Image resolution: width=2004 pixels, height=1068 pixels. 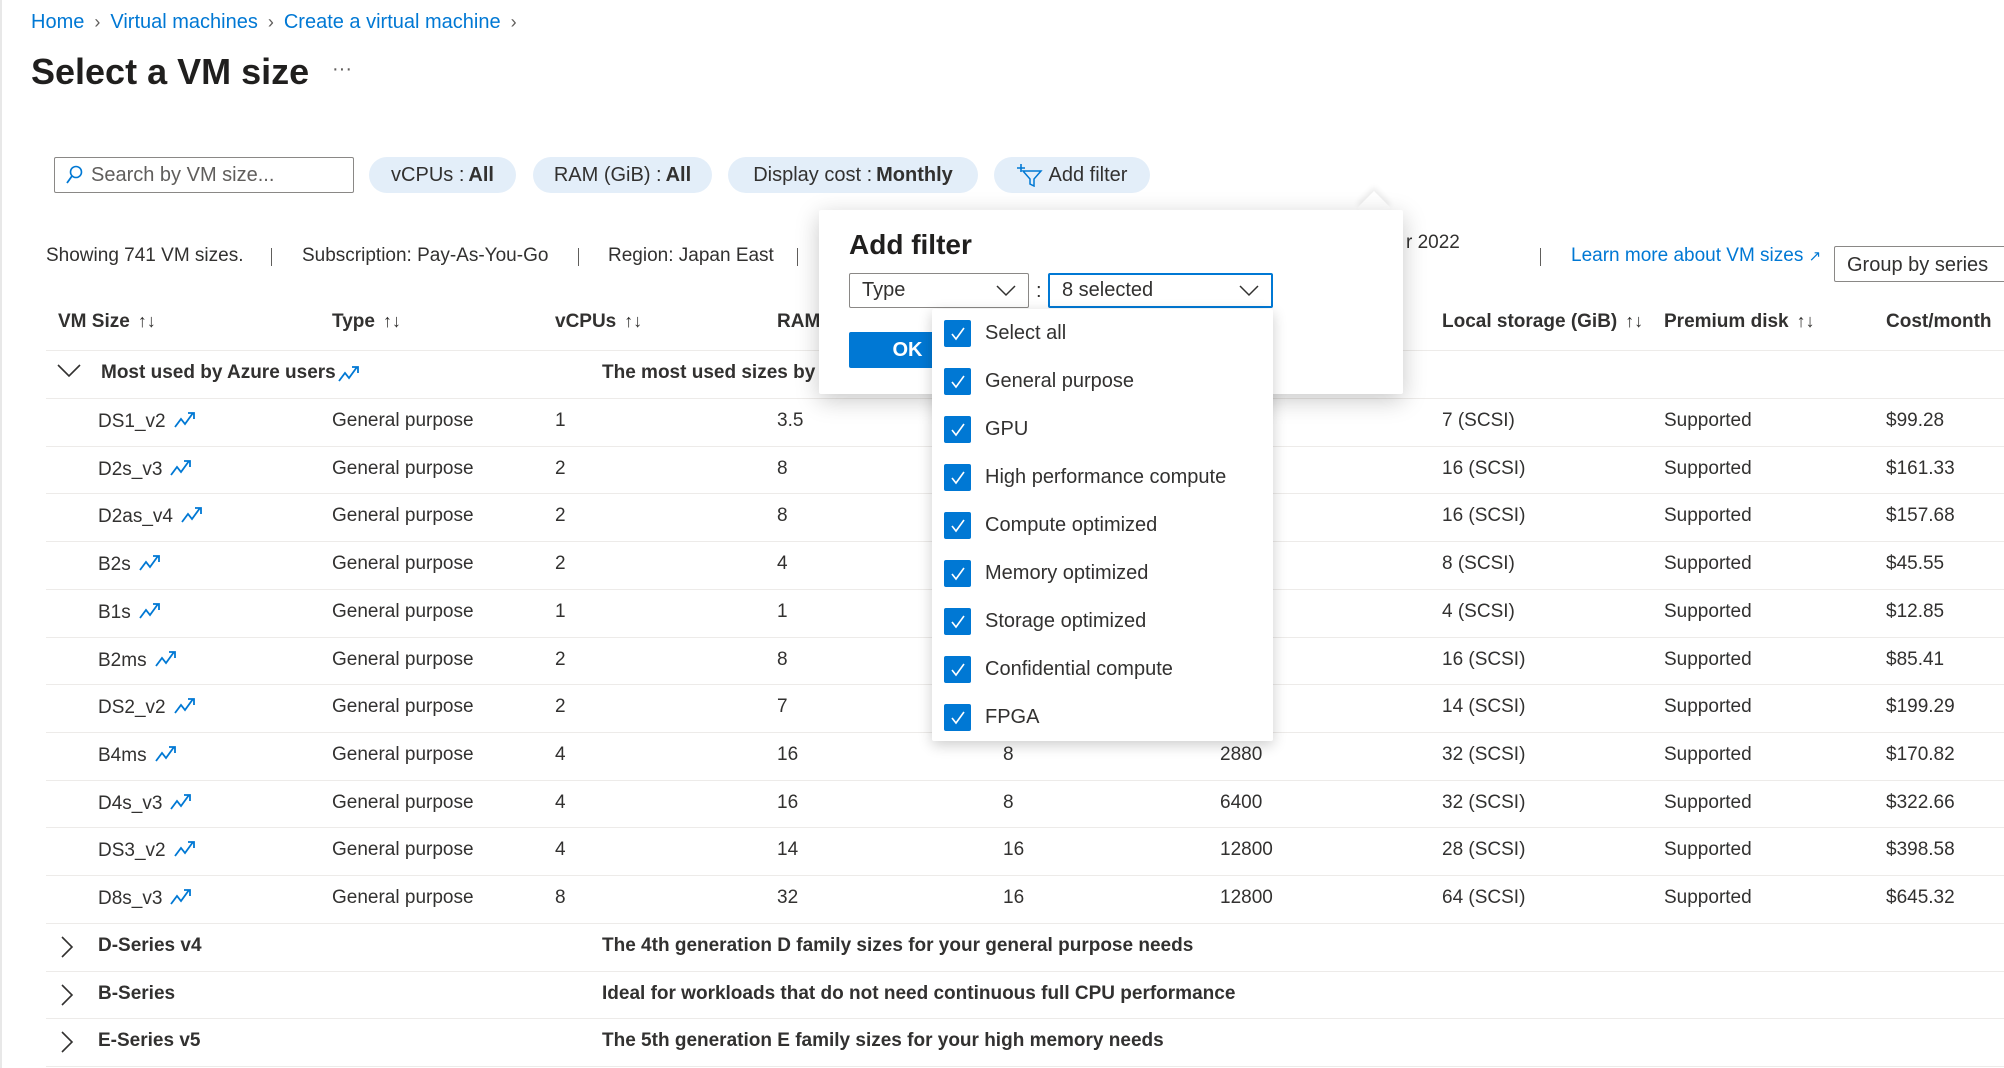 I want to click on column-header-premium-disk: Premium disk ↑↓, so click(x=1739, y=322).